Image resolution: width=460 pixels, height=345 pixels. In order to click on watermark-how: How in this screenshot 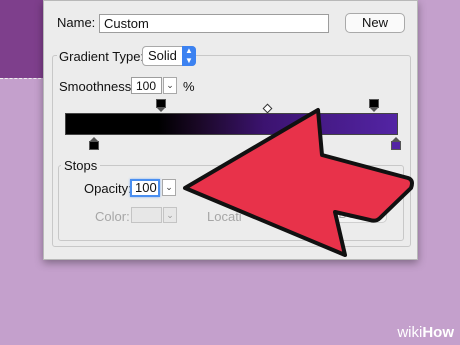, I will do `click(438, 332)`.